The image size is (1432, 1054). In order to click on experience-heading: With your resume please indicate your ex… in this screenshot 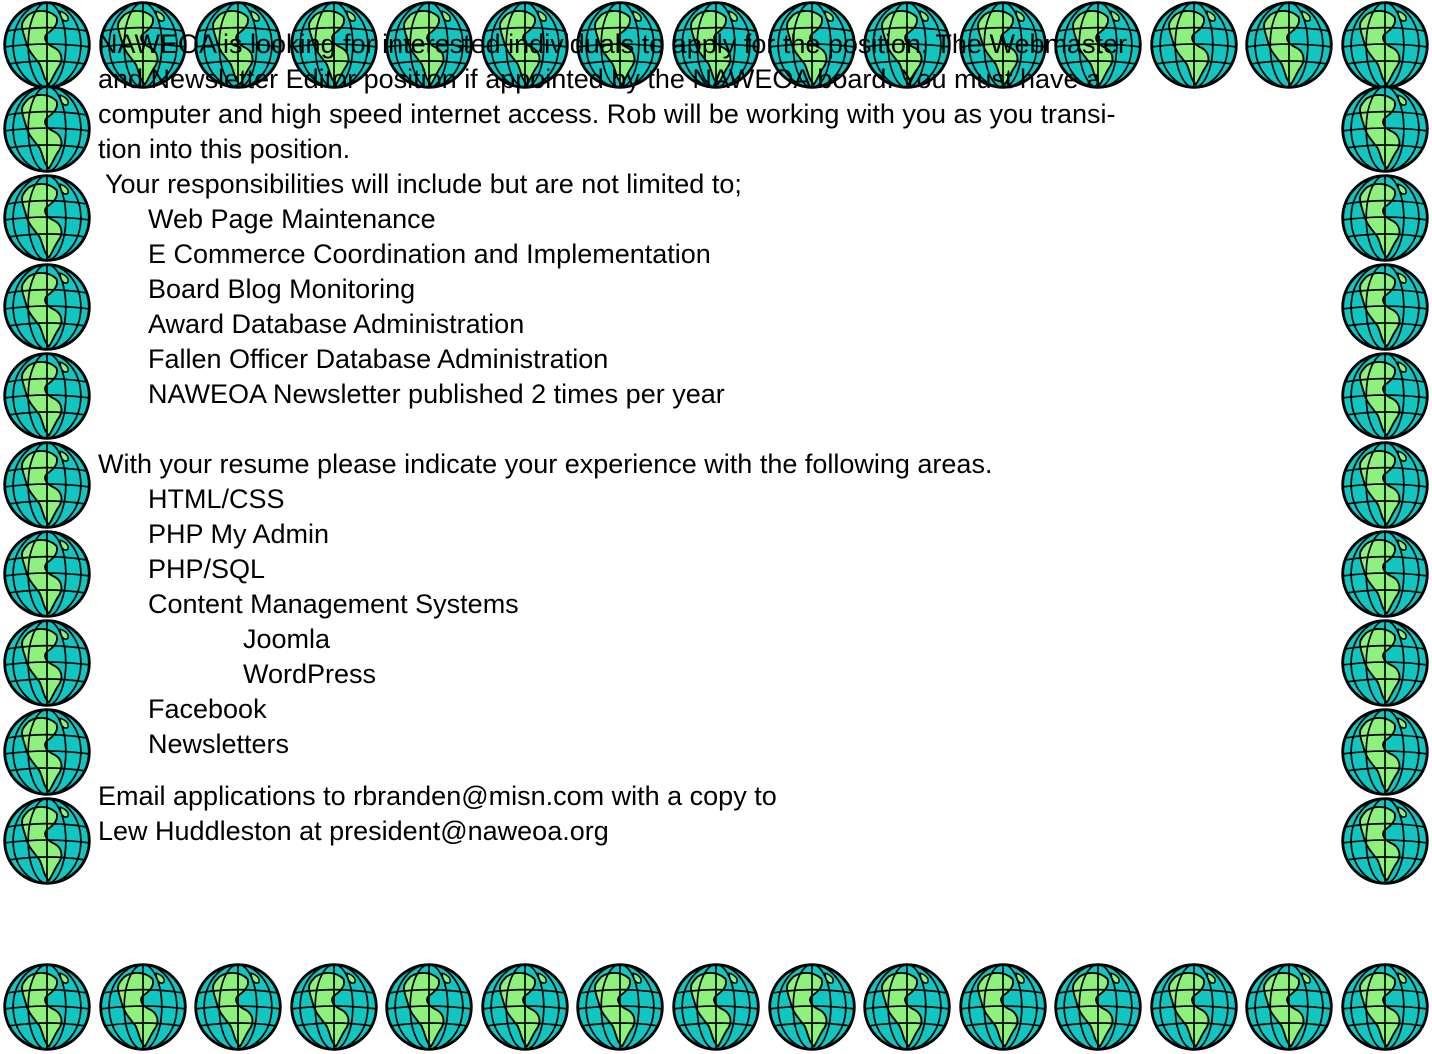, I will do `click(545, 464)`.